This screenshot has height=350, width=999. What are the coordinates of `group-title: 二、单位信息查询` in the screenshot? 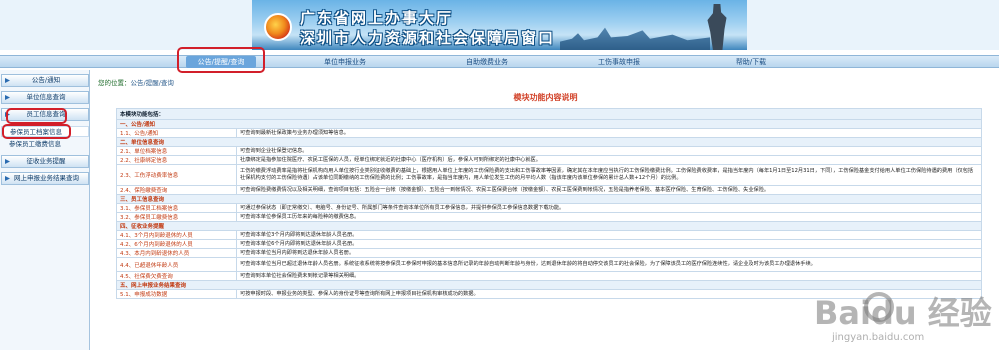 It's located at (142, 143).